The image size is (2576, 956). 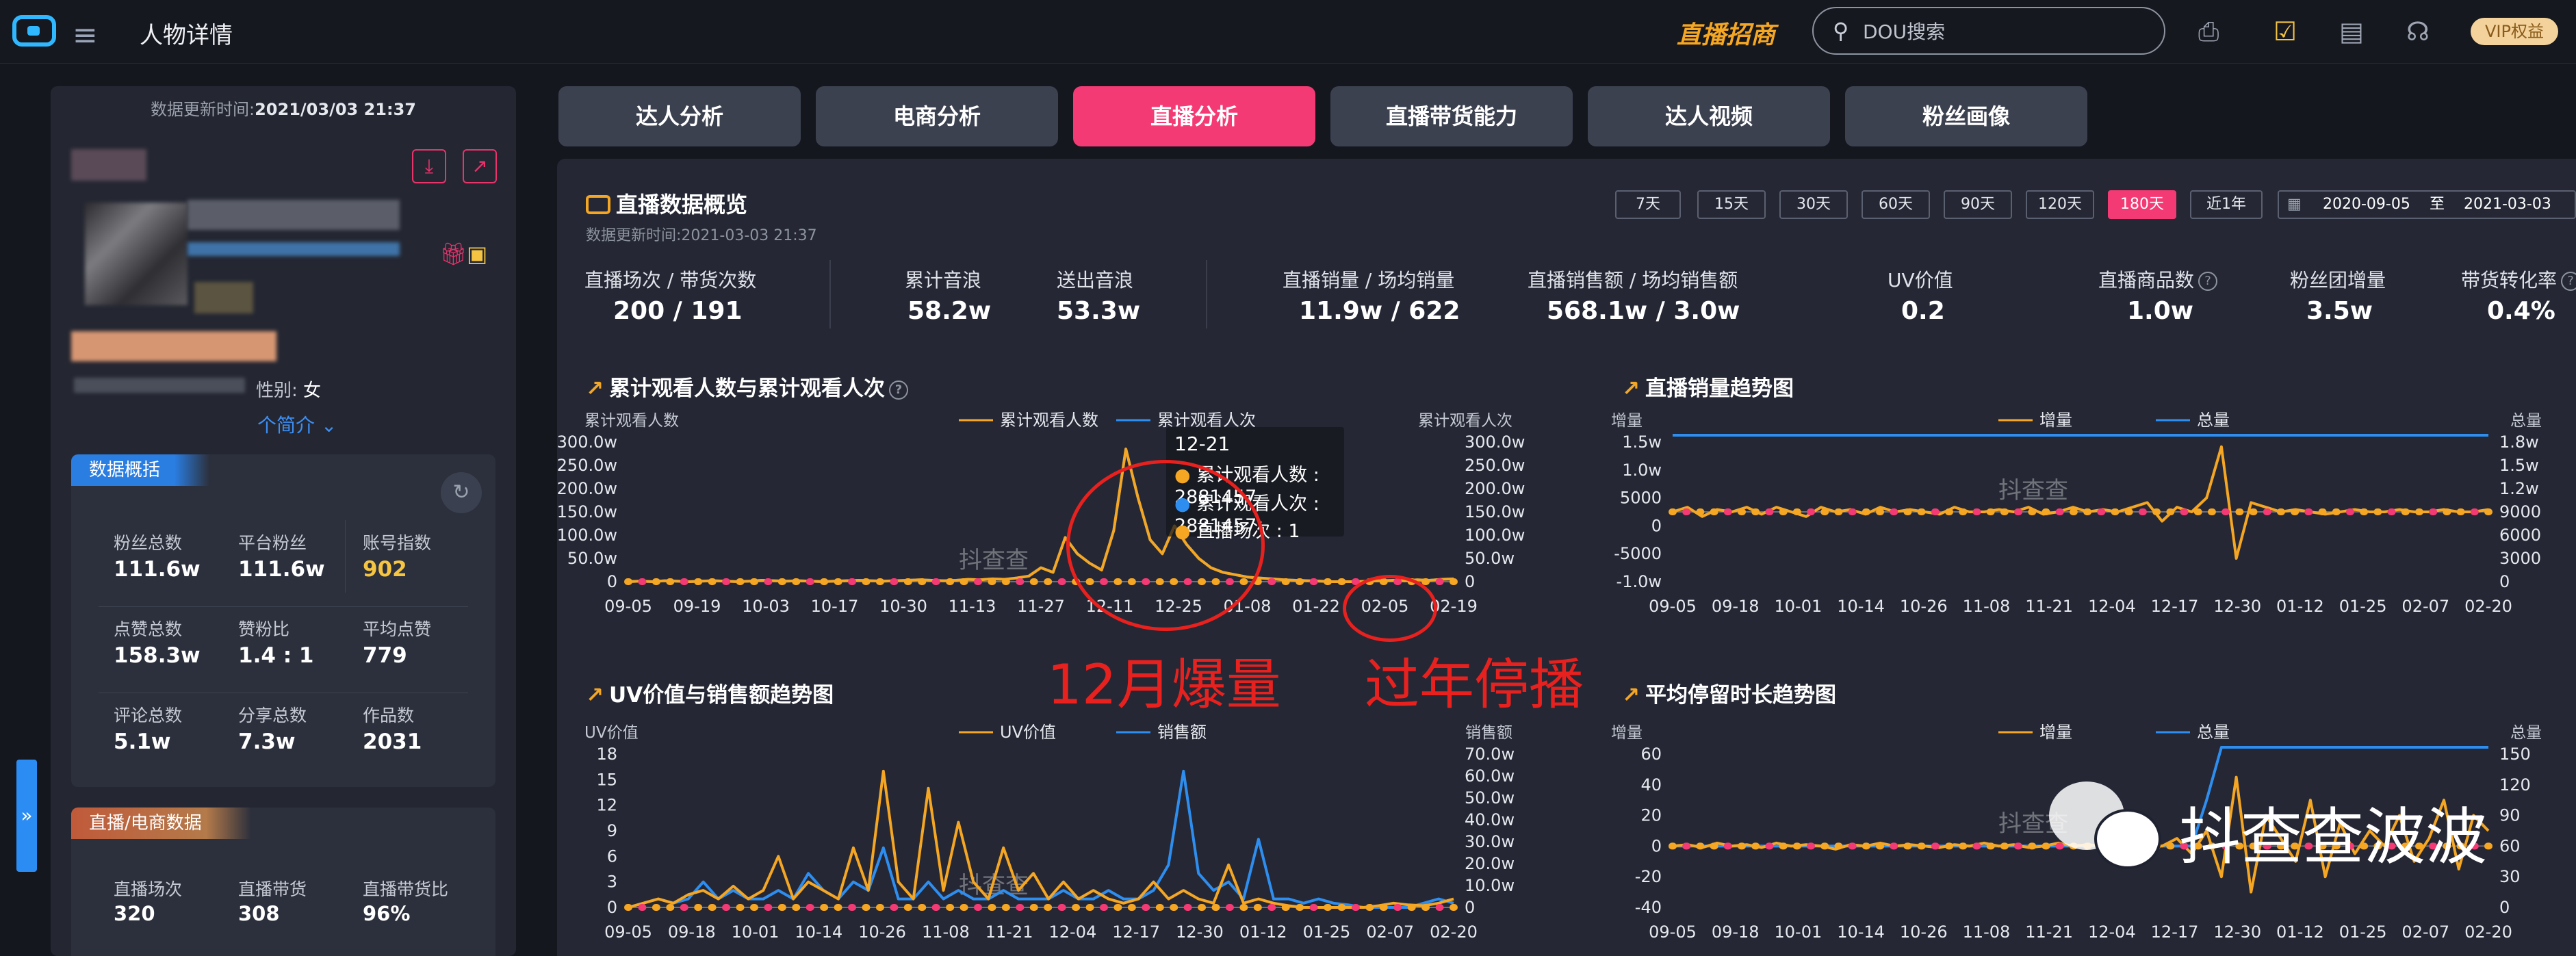 What do you see at coordinates (2226, 204) in the screenshot?
I see `range-1y: 近1年` at bounding box center [2226, 204].